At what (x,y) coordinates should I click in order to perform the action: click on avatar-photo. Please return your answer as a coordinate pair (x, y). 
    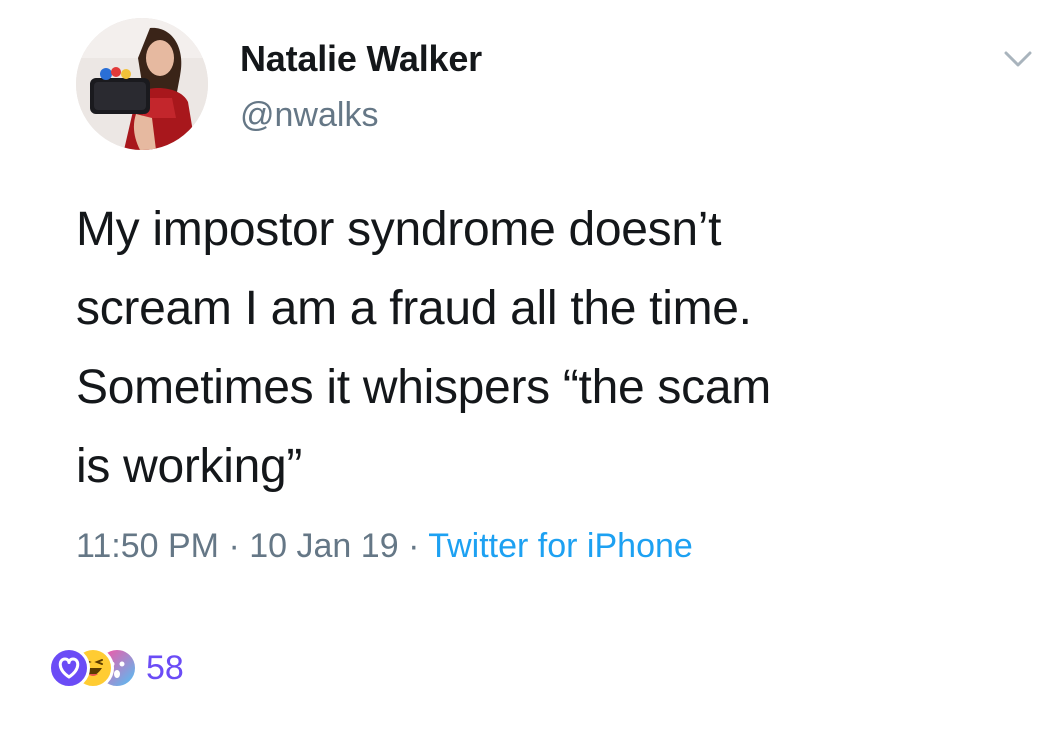
    Looking at the image, I should click on (142, 84).